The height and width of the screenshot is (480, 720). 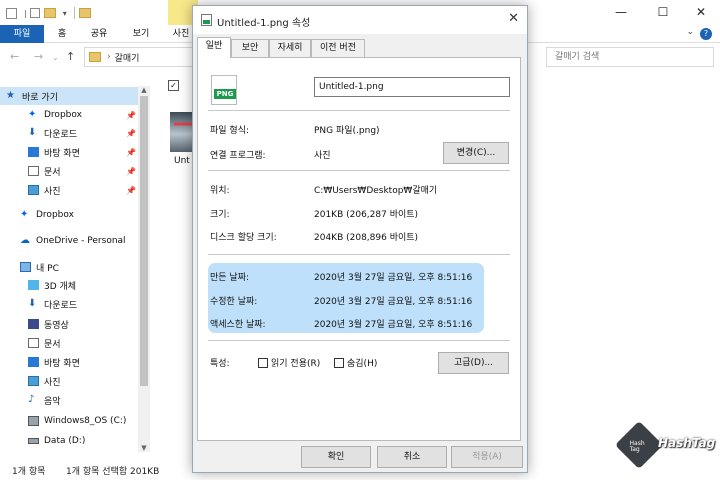 What do you see at coordinates (81, 241) in the screenshot?
I see `nav-label: OneDrive - Personal` at bounding box center [81, 241].